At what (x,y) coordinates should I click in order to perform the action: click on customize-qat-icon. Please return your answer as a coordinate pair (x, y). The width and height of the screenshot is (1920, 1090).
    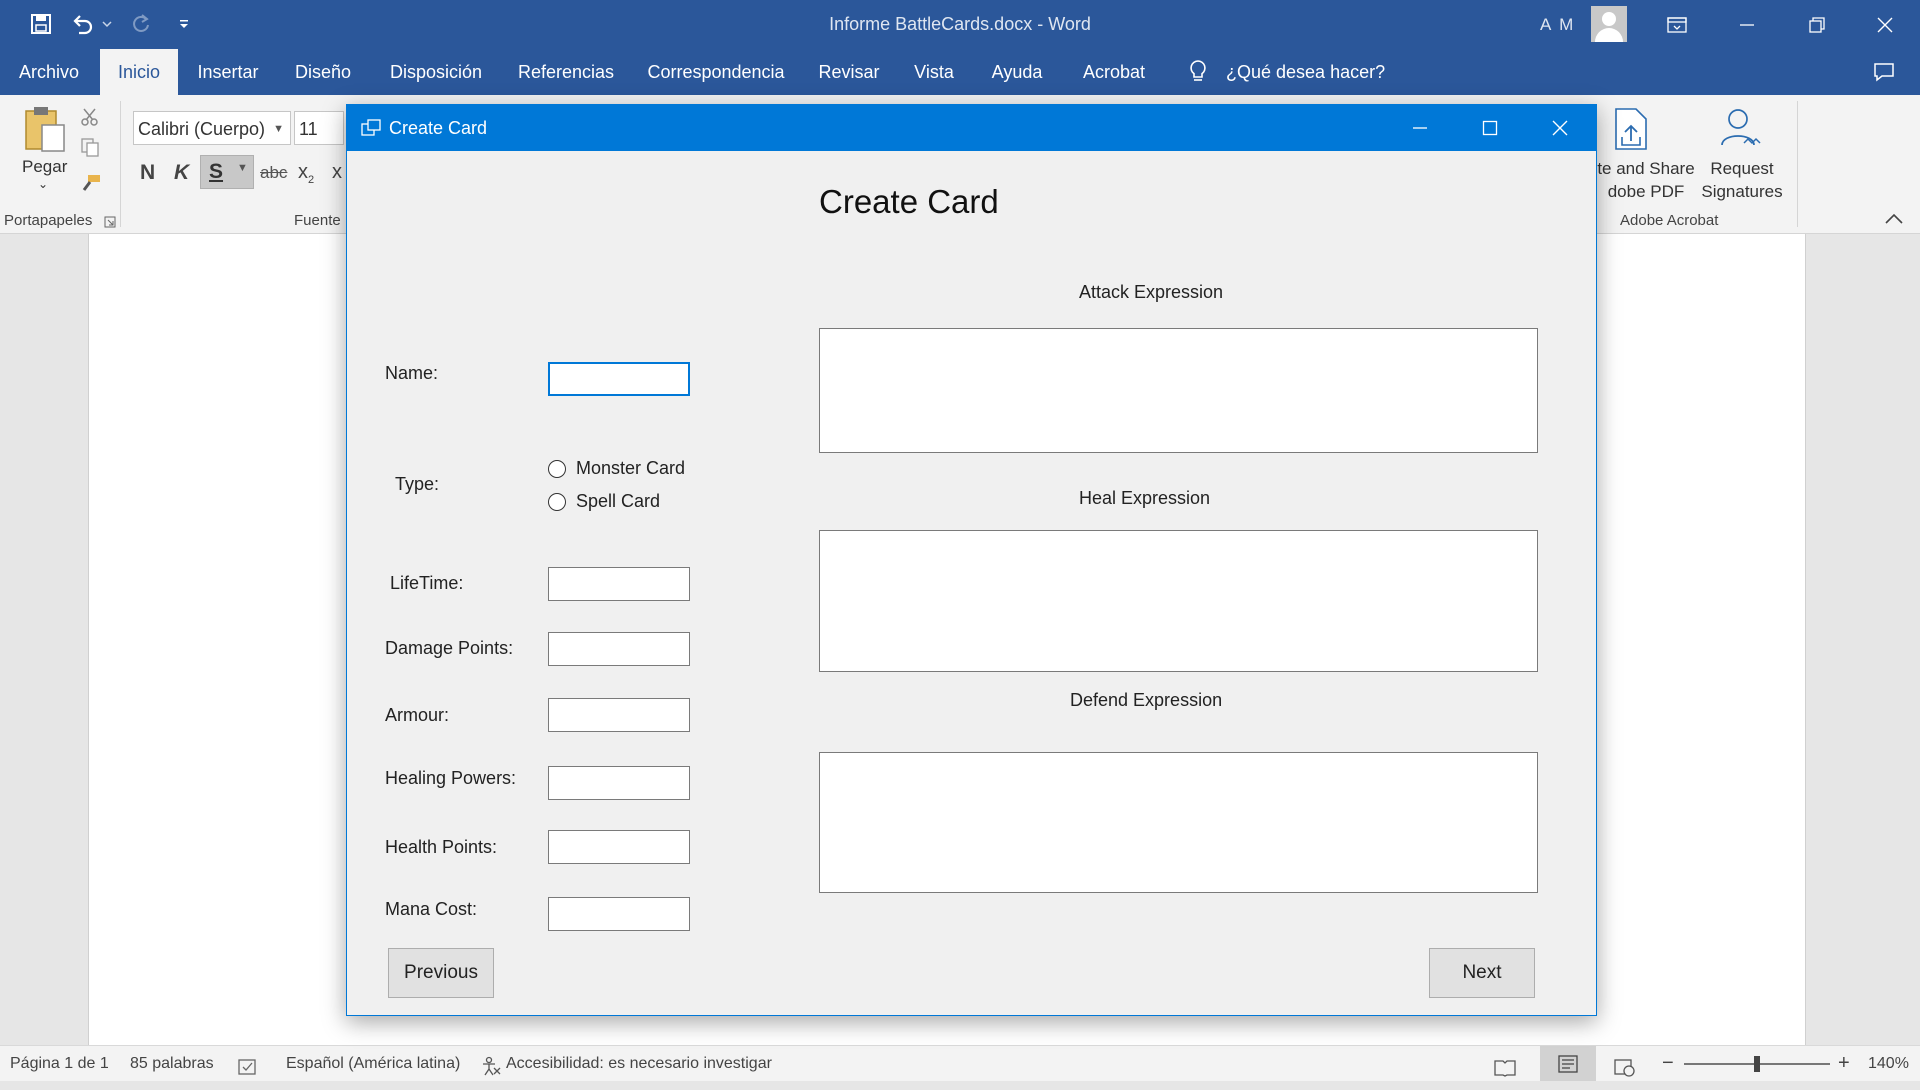
    Looking at the image, I should click on (184, 24).